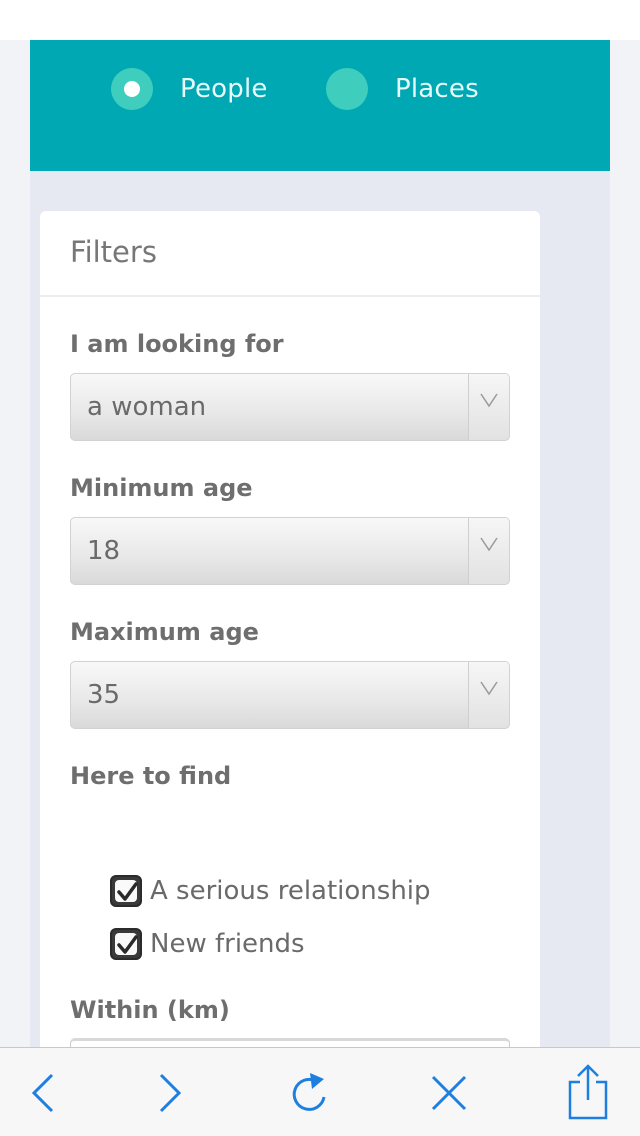 The image size is (640, 1136). Describe the element at coordinates (290, 254) in the screenshot. I see `filters-header: Filters` at that location.